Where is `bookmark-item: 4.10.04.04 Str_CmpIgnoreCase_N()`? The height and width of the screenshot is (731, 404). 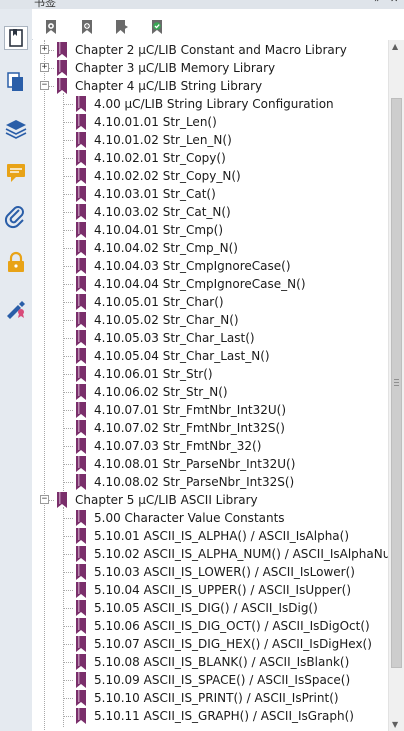
bookmark-item: 4.10.04.04 Str_CmpIgnoreCase_N() is located at coordinates (210, 284).